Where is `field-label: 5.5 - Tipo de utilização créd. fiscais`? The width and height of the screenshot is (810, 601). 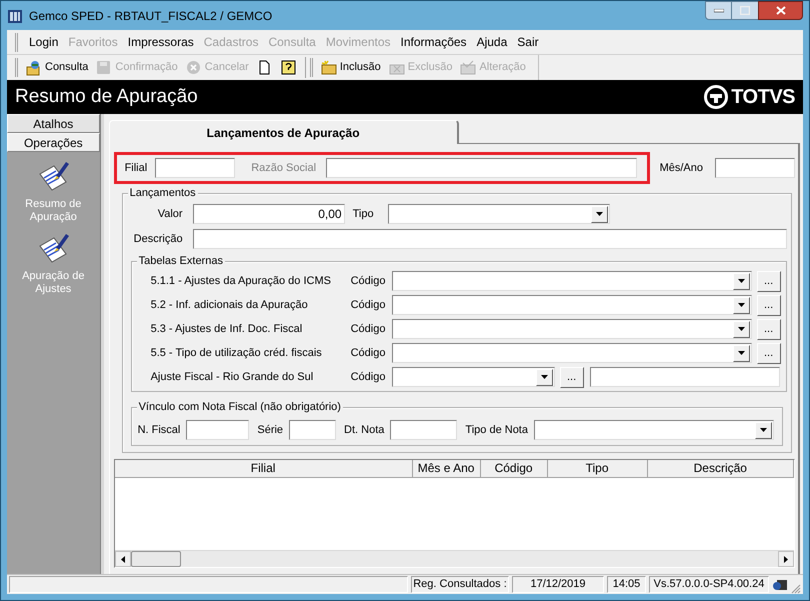 field-label: 5.5 - Tipo de utilização créd. fiscais is located at coordinates (236, 353).